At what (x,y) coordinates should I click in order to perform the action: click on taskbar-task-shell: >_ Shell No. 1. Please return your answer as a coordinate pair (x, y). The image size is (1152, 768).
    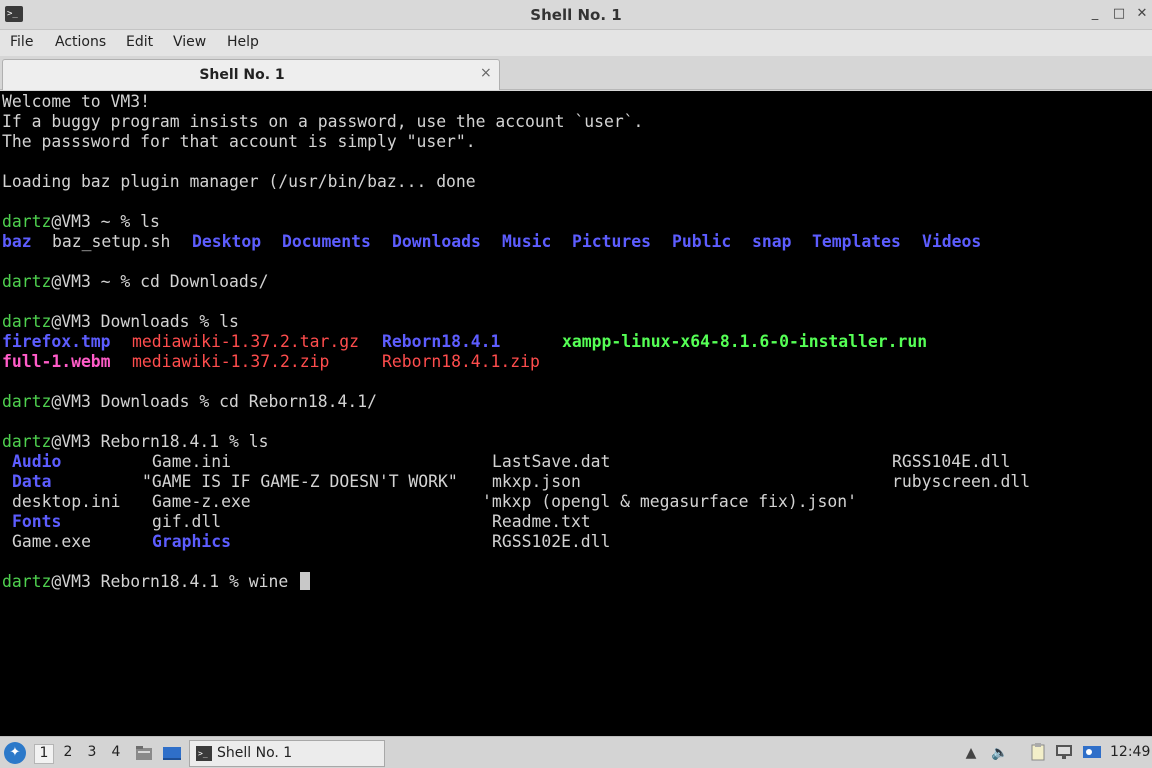
    Looking at the image, I should click on (287, 753).